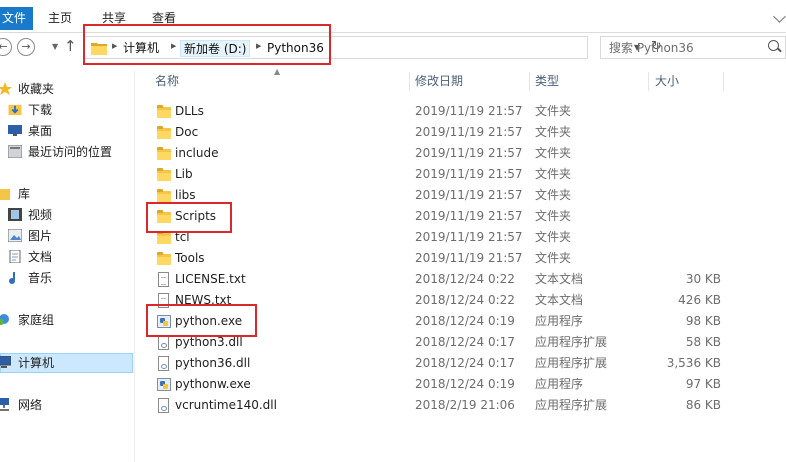 This screenshot has height=462, width=786. I want to click on recent-locations-chevron-icon: ▼, so click(55, 46).